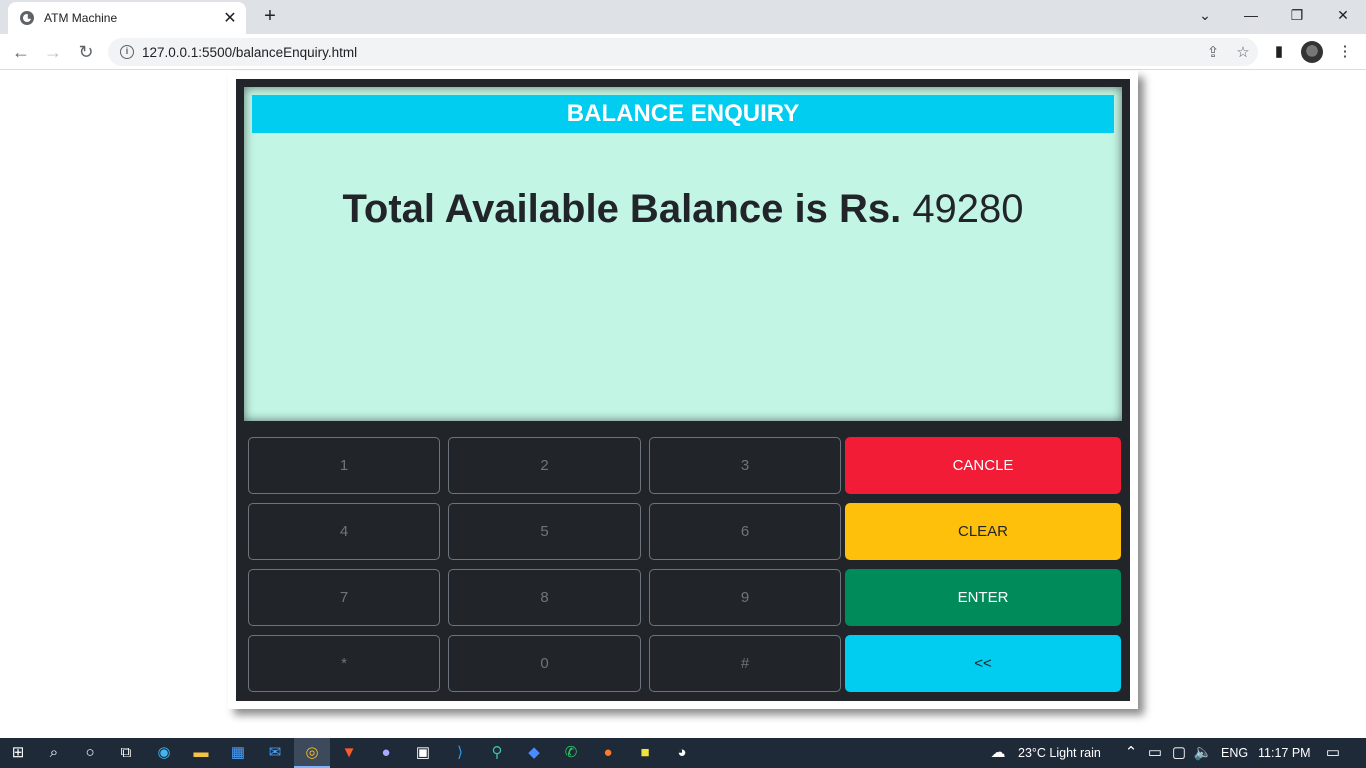 Image resolution: width=1366 pixels, height=768 pixels. What do you see at coordinates (745, 663) in the screenshot?
I see `key-hash: #` at bounding box center [745, 663].